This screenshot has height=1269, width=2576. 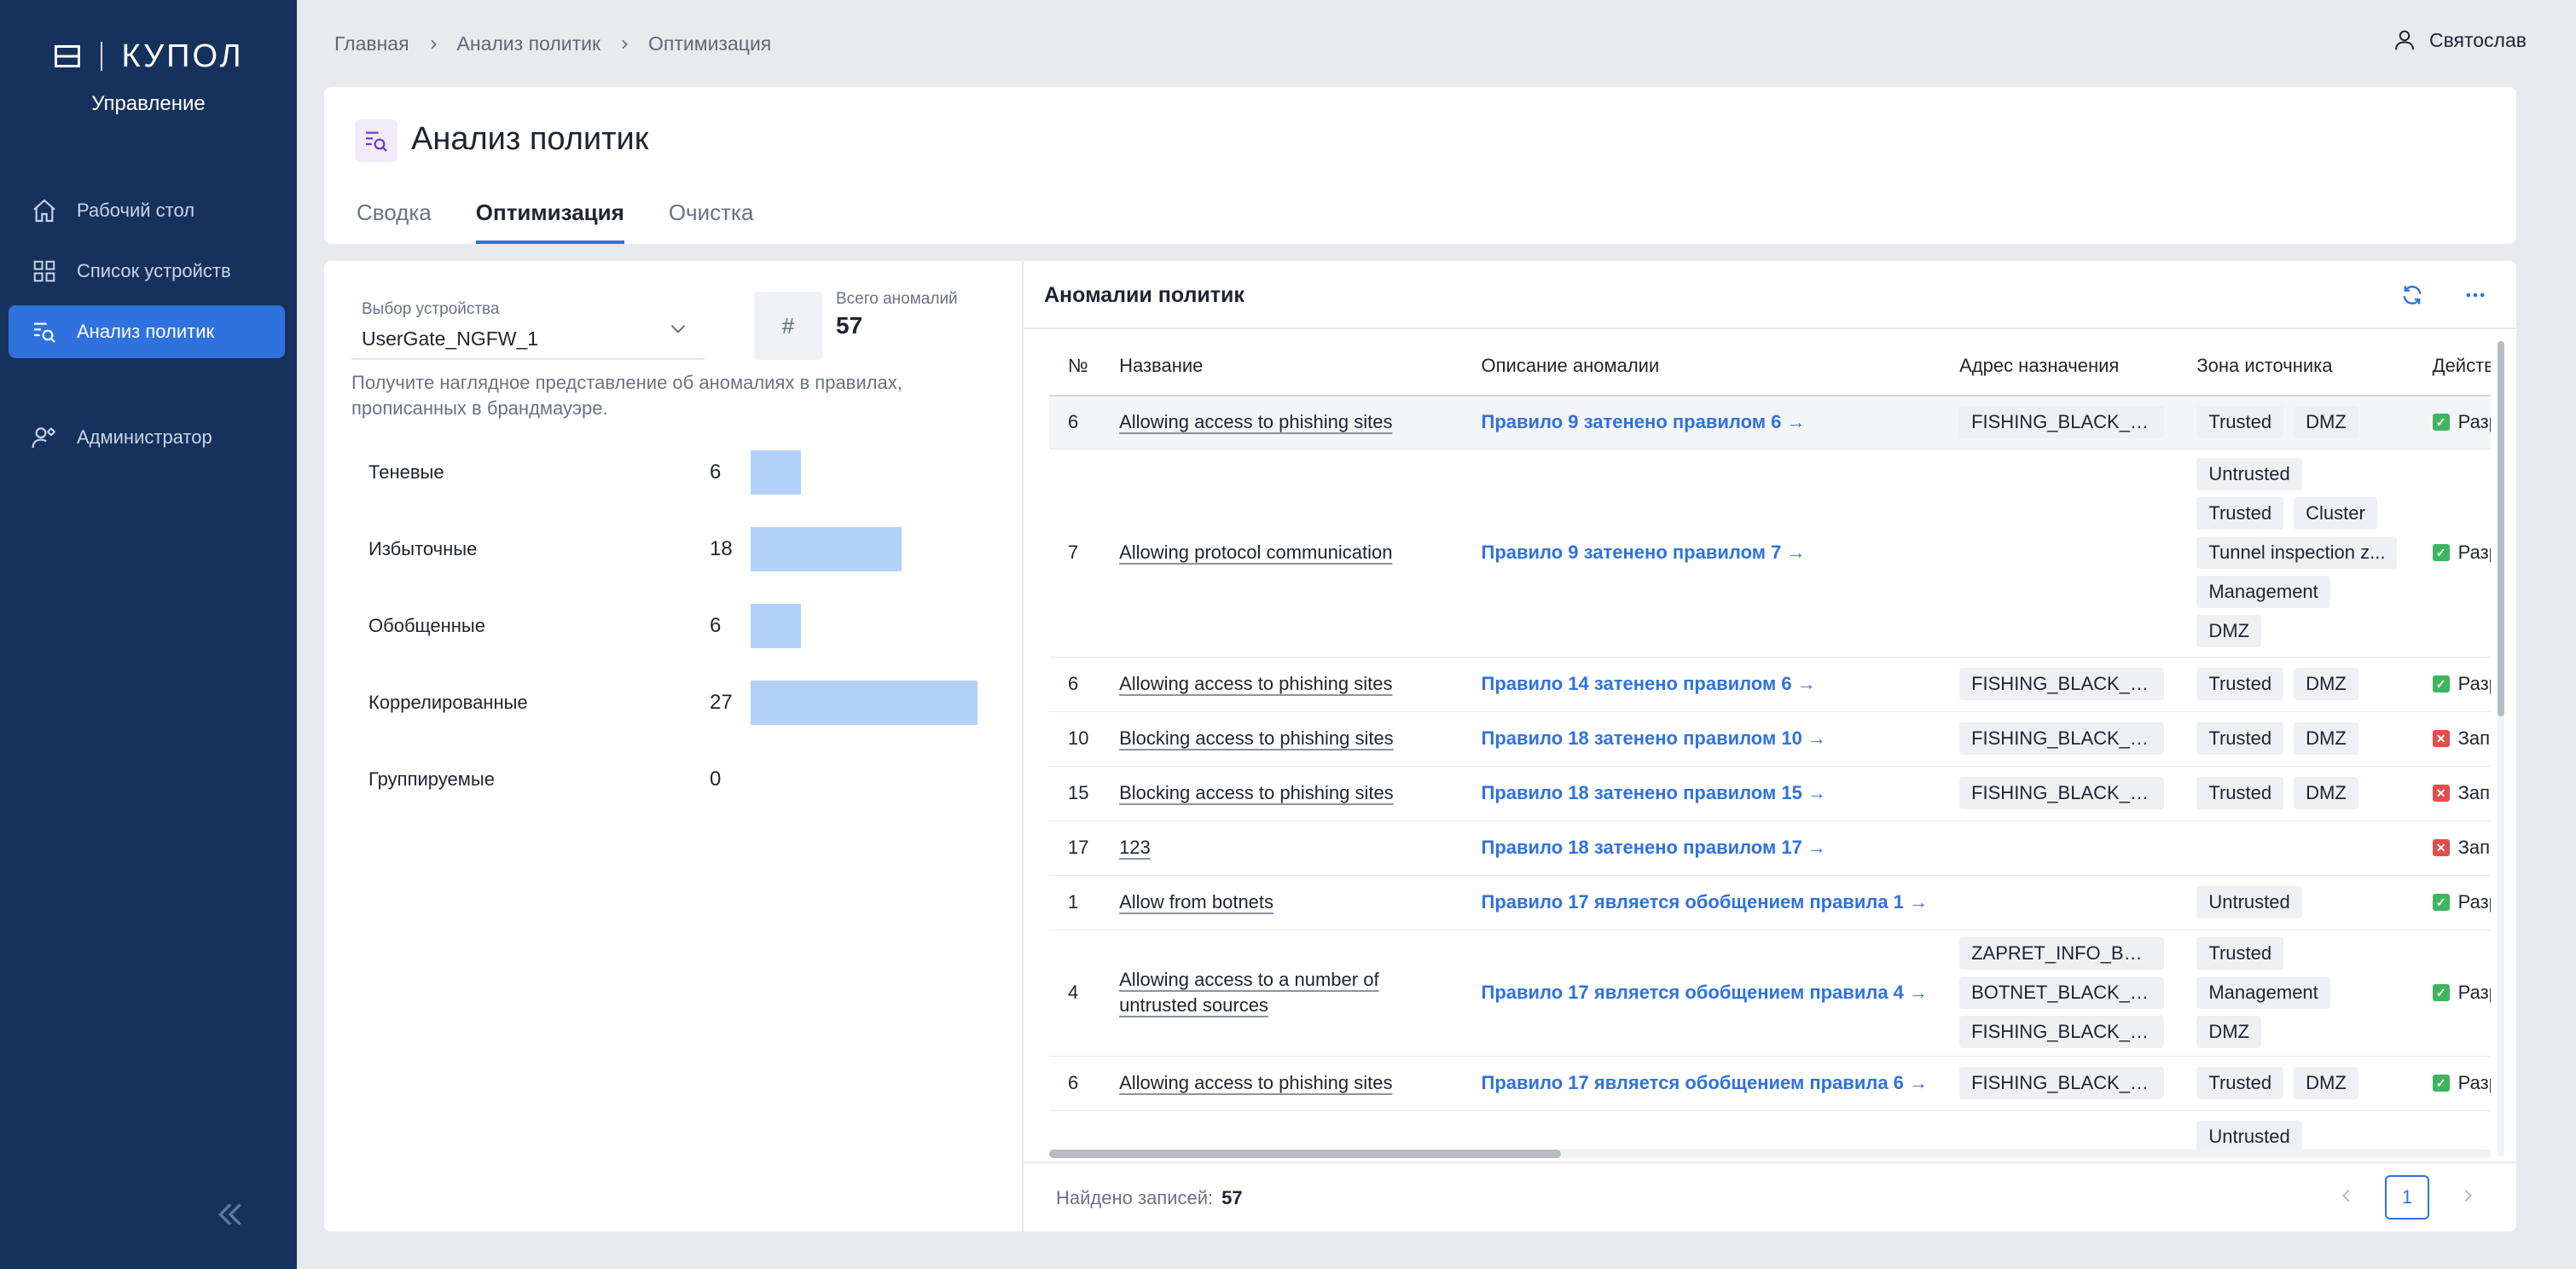 I want to click on cell-name: Blocking access to phishing sites, so click(x=1281, y=793).